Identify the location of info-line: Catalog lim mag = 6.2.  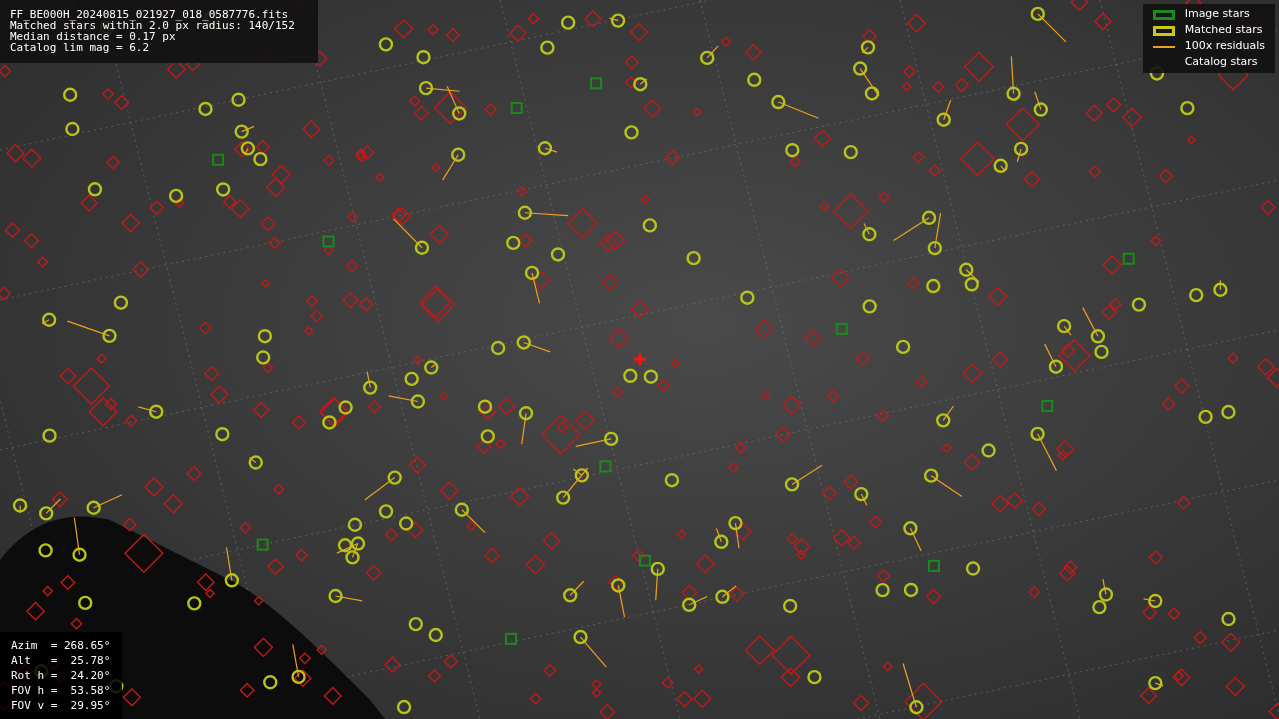
(80, 47).